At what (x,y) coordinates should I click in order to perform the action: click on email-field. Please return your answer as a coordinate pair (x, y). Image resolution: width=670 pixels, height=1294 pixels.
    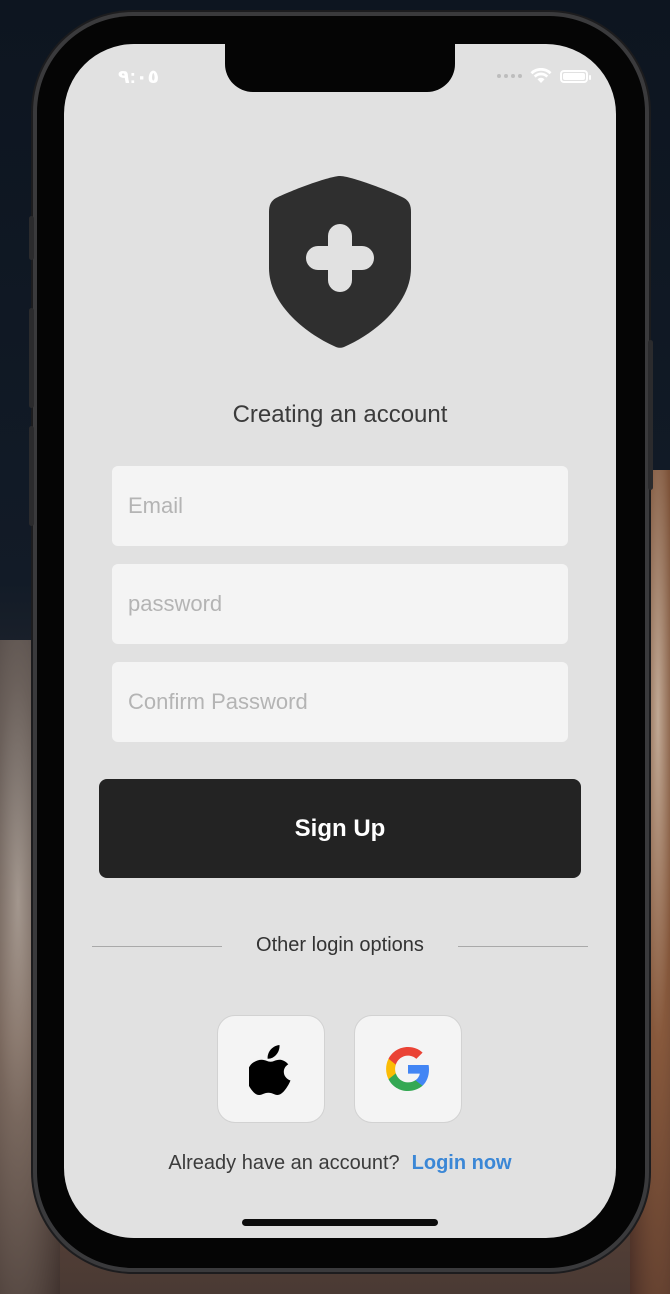
    Looking at the image, I should click on (340, 506).